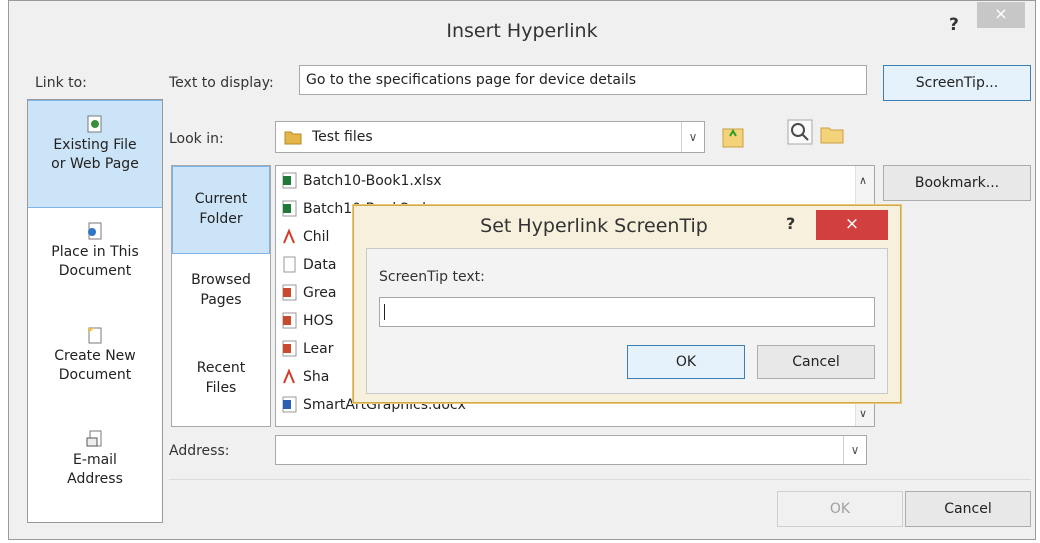 This screenshot has height=543, width=1040. I want to click on link-place-in-document: Place in This Document, so click(95, 262).